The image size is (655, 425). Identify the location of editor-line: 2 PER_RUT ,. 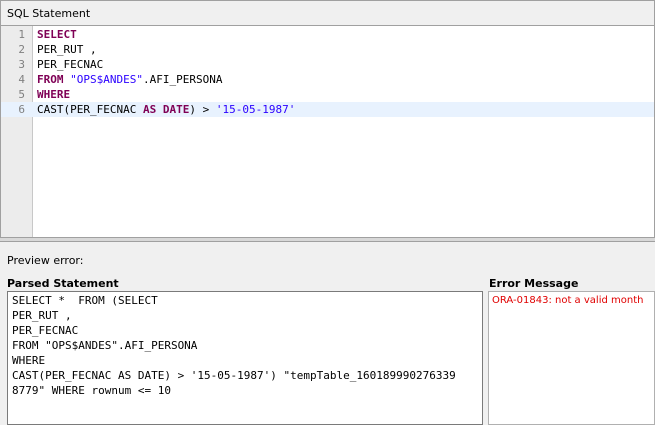
(327, 49).